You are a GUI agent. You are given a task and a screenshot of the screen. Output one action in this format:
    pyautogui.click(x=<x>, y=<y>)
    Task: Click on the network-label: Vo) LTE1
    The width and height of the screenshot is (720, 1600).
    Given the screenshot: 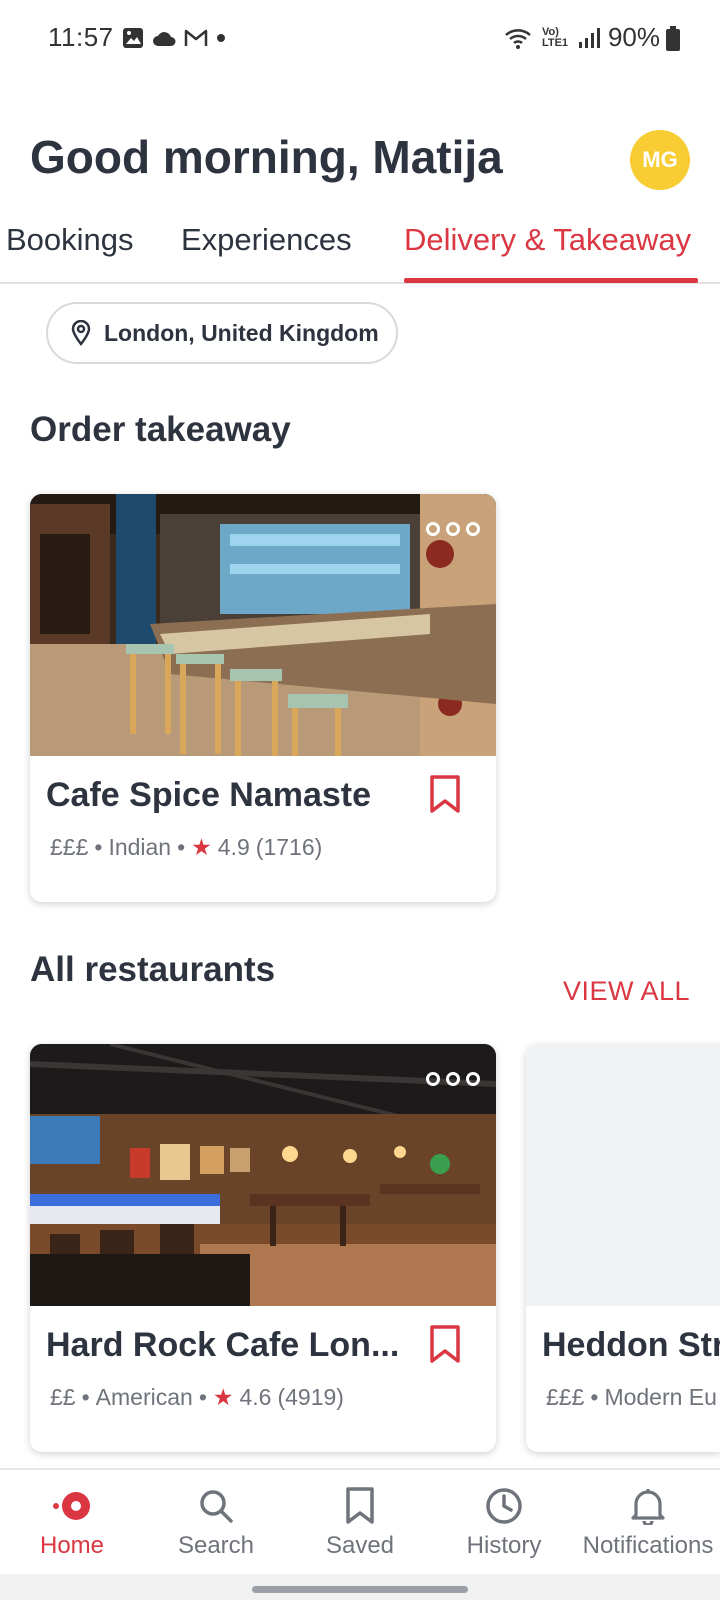 What is the action you would take?
    pyautogui.click(x=555, y=37)
    